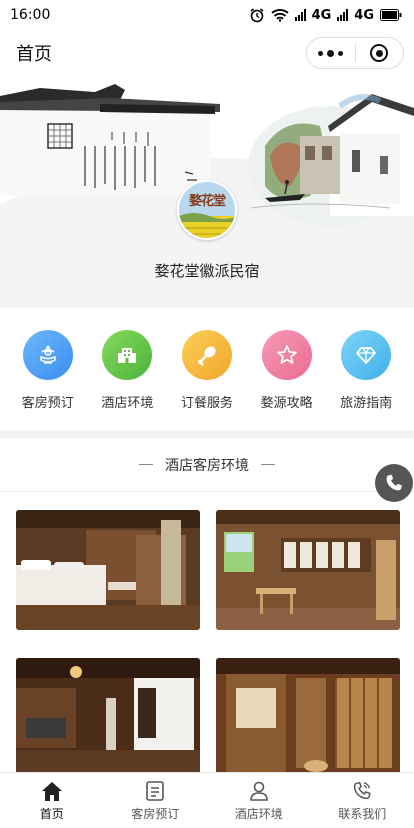 The width and height of the screenshot is (414, 828). Describe the element at coordinates (366, 355) in the screenshot. I see `diamond-icon` at that location.